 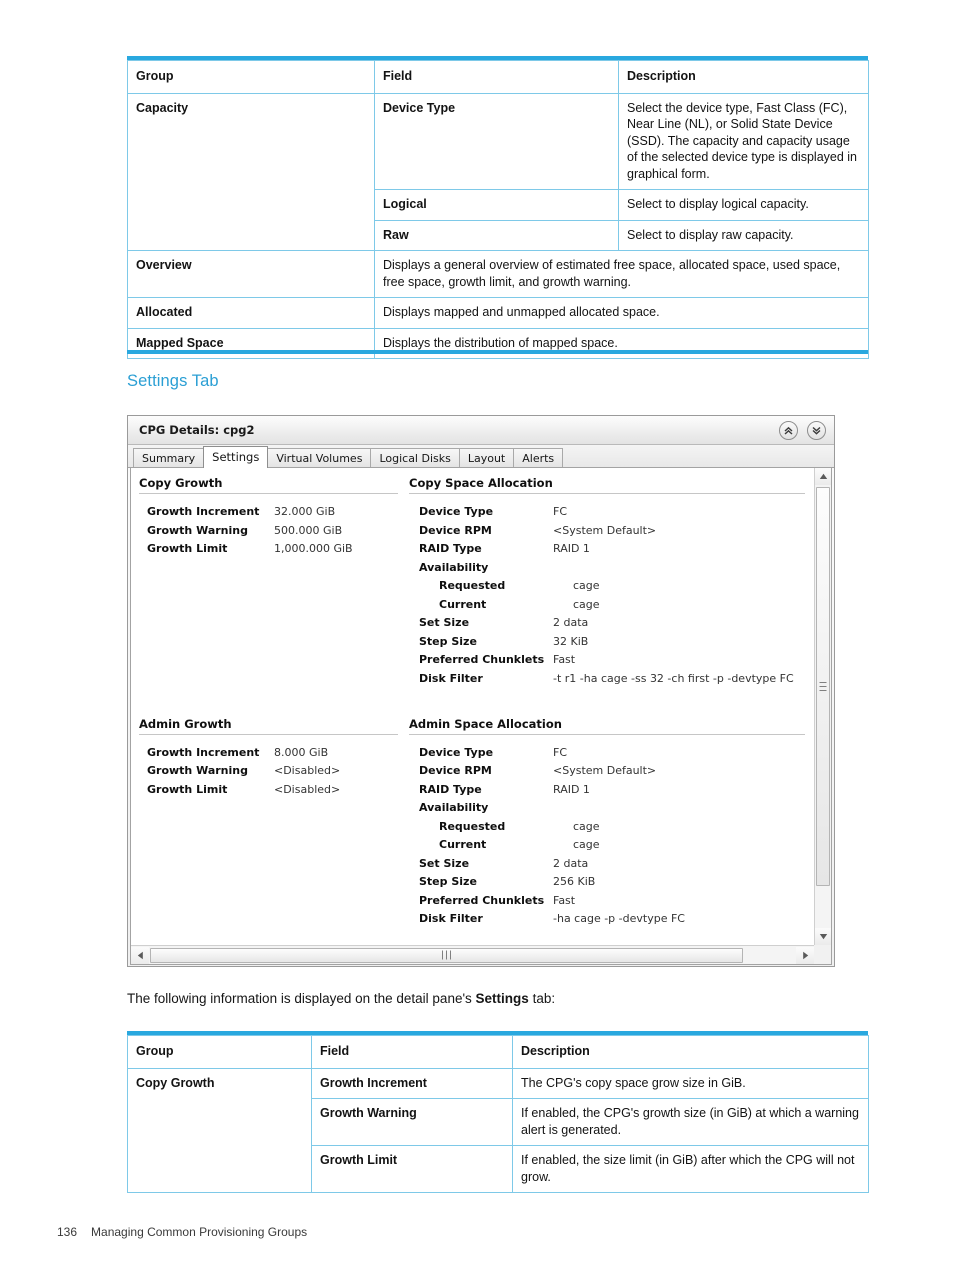 What do you see at coordinates (607, 726) in the screenshot?
I see `pane-title-admin-space-allocation: Admin Space Allocation` at bounding box center [607, 726].